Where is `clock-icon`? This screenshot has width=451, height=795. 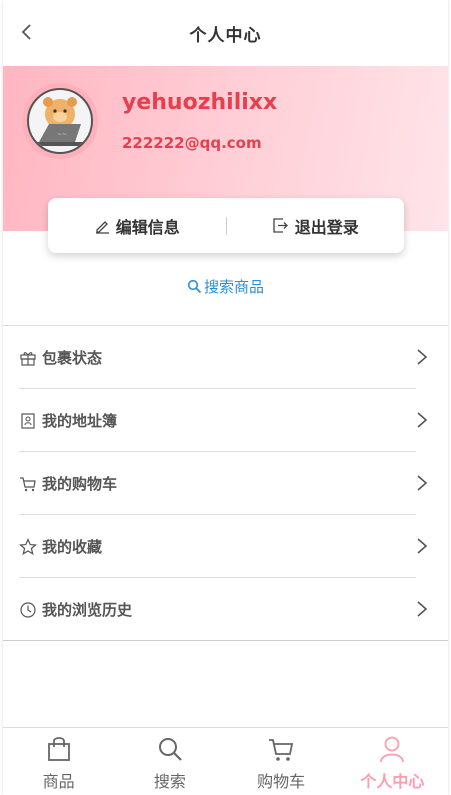 clock-icon is located at coordinates (28, 610).